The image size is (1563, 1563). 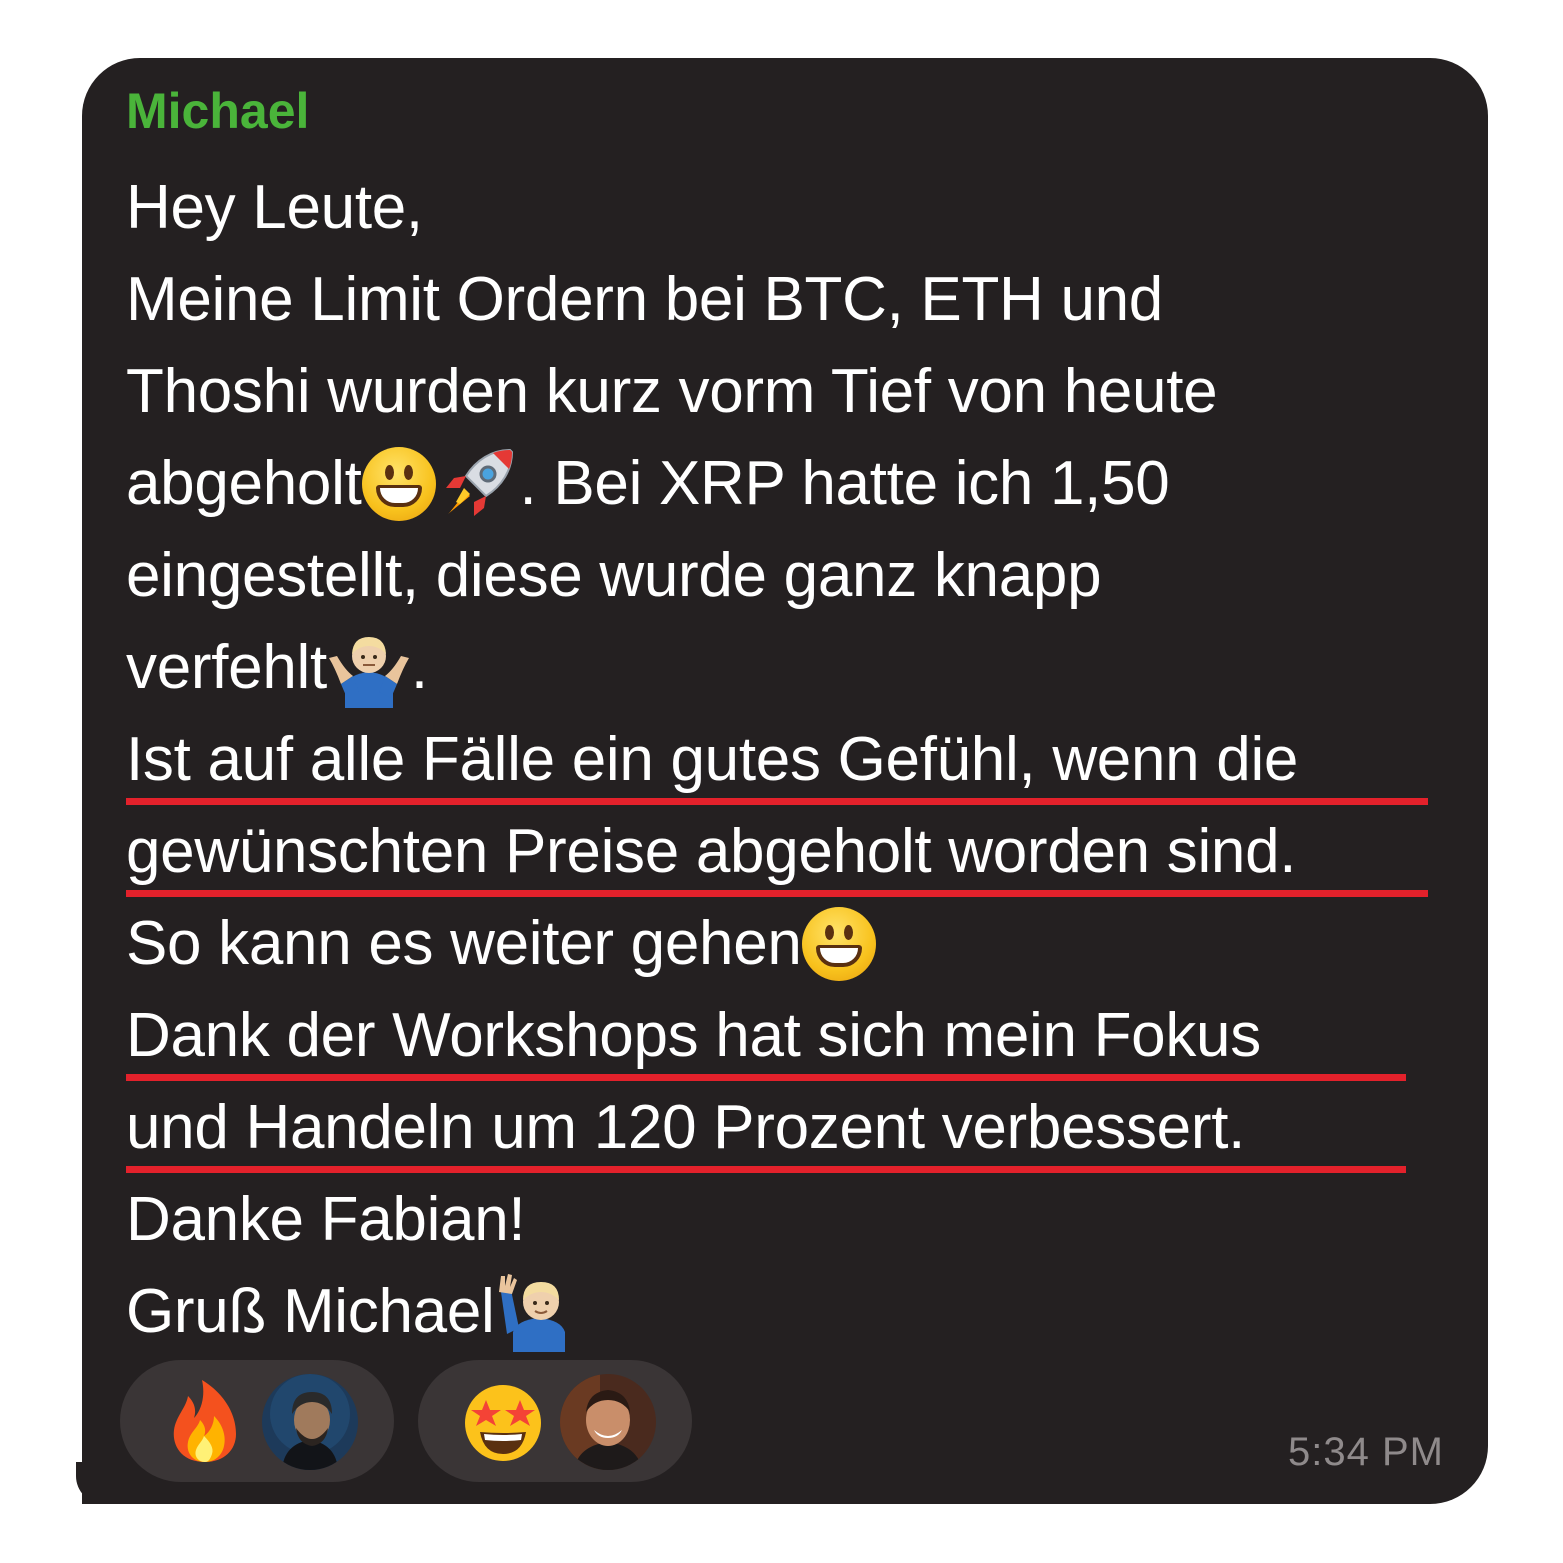 What do you see at coordinates (796, 940) in the screenshot?
I see `message-line: So kann es weiter gehen` at bounding box center [796, 940].